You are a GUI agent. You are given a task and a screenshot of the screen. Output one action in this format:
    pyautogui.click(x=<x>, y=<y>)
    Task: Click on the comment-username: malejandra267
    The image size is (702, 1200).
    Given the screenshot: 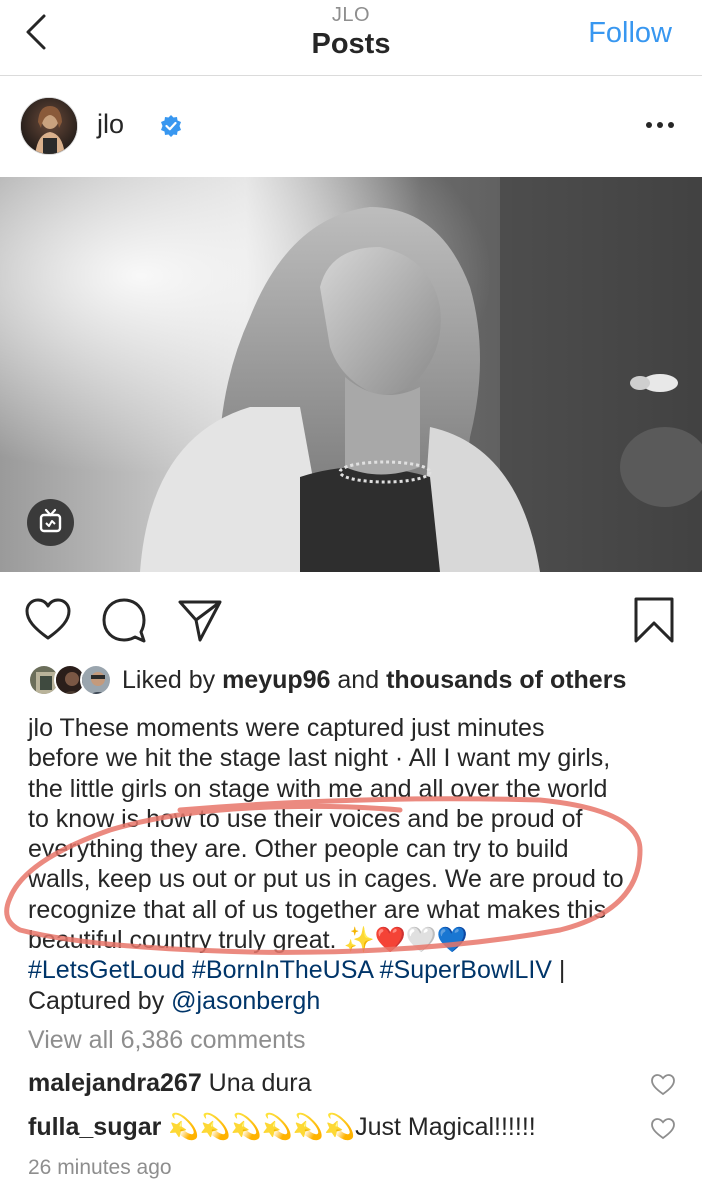 What is the action you would take?
    pyautogui.click(x=115, y=1083)
    